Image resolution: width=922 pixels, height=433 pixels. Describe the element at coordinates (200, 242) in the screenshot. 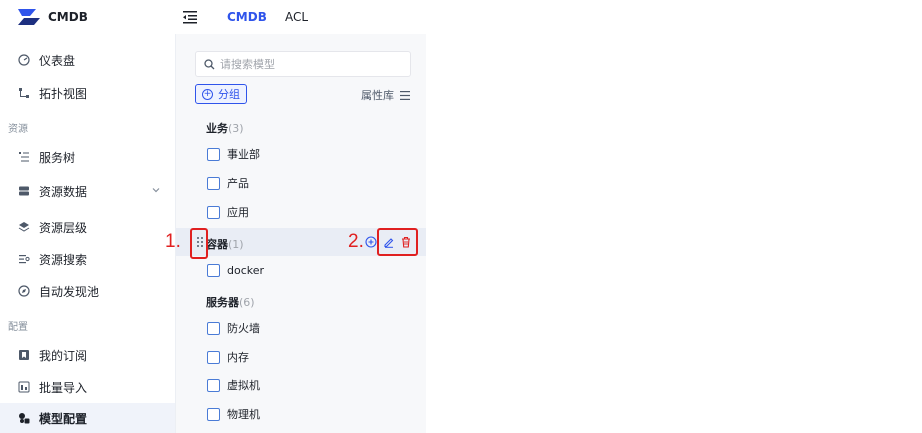

I see `drag-handle-icon` at that location.